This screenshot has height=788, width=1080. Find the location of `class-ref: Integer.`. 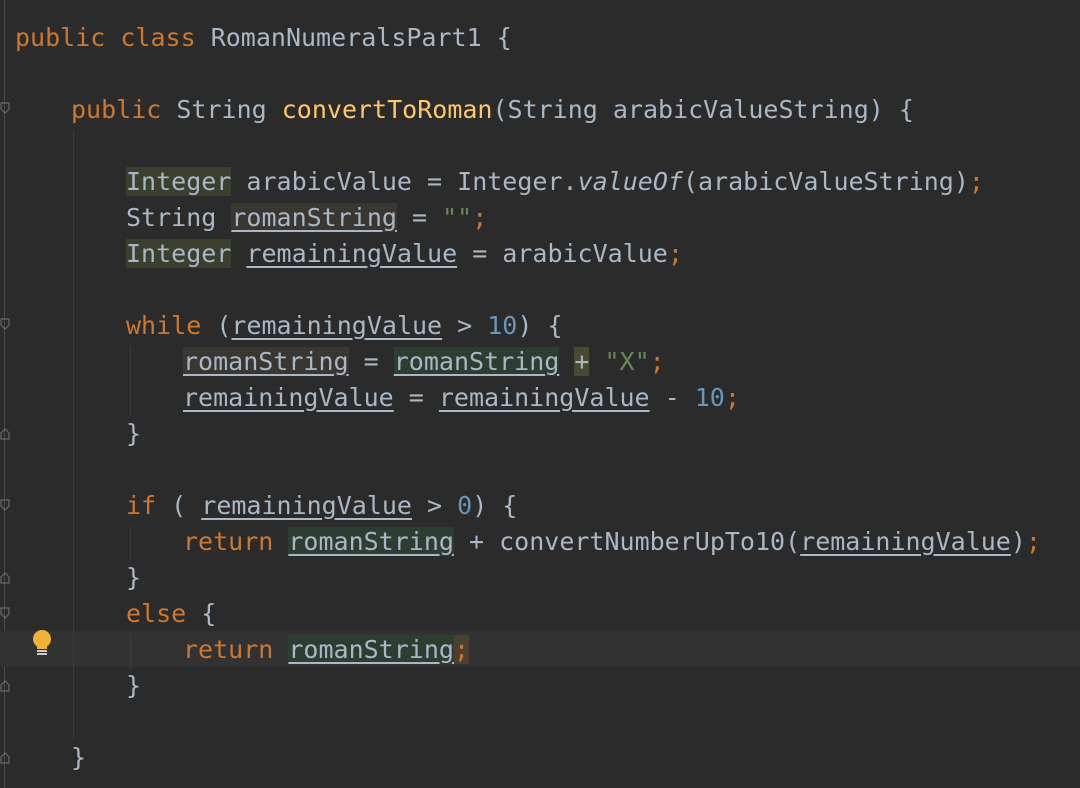

class-ref: Integer. is located at coordinates (517, 181).